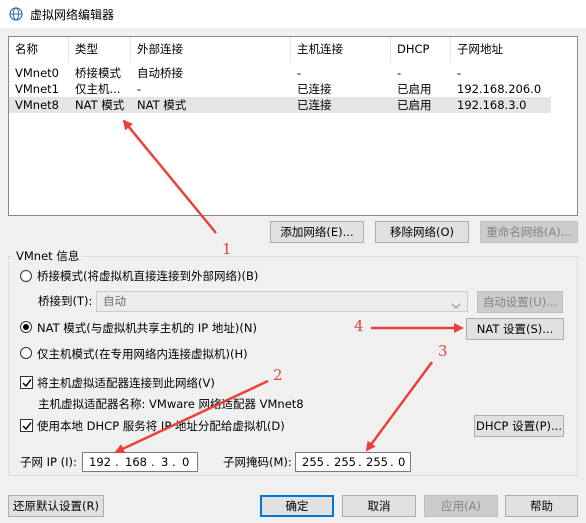  Describe the element at coordinates (257, 462) in the screenshot. I see `subnet-mask-label: 子网掩码(M):` at that location.